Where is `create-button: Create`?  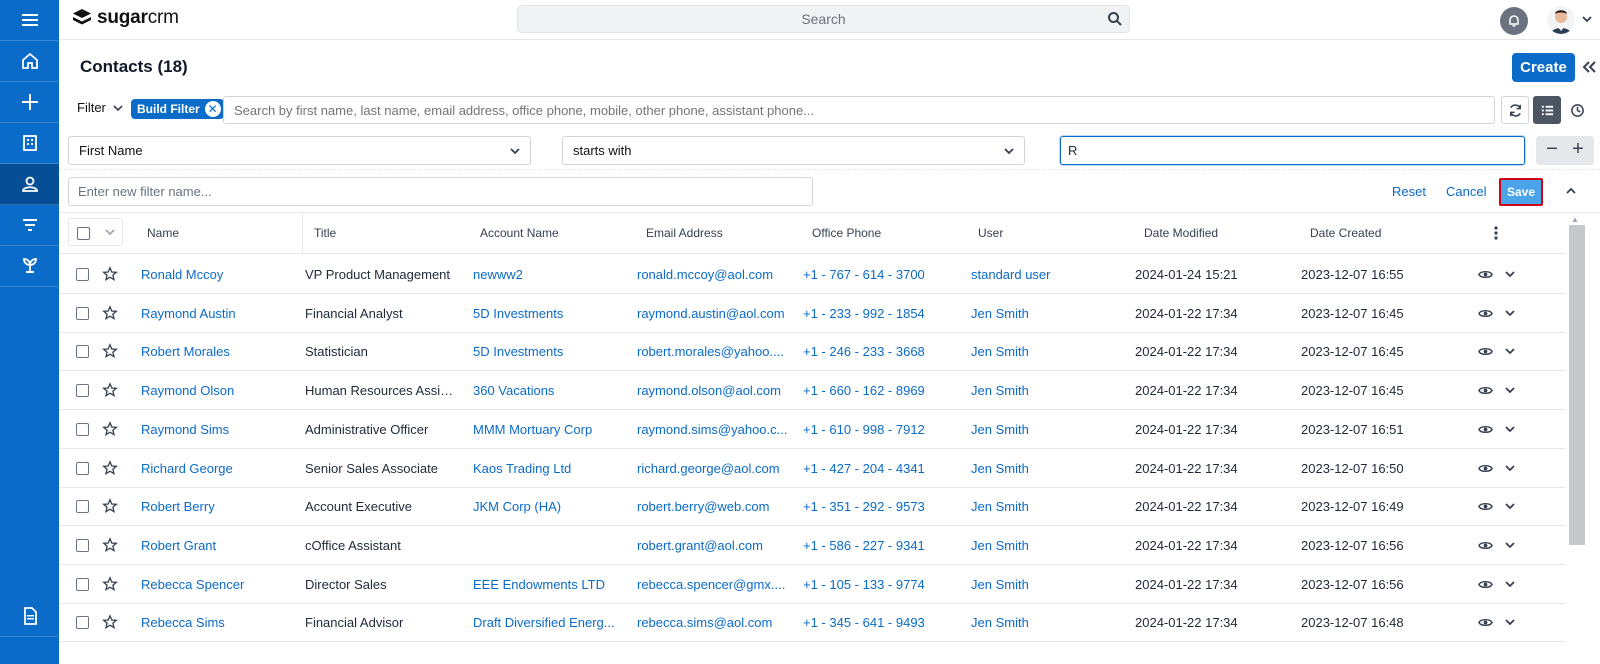
create-button: Create is located at coordinates (1543, 67).